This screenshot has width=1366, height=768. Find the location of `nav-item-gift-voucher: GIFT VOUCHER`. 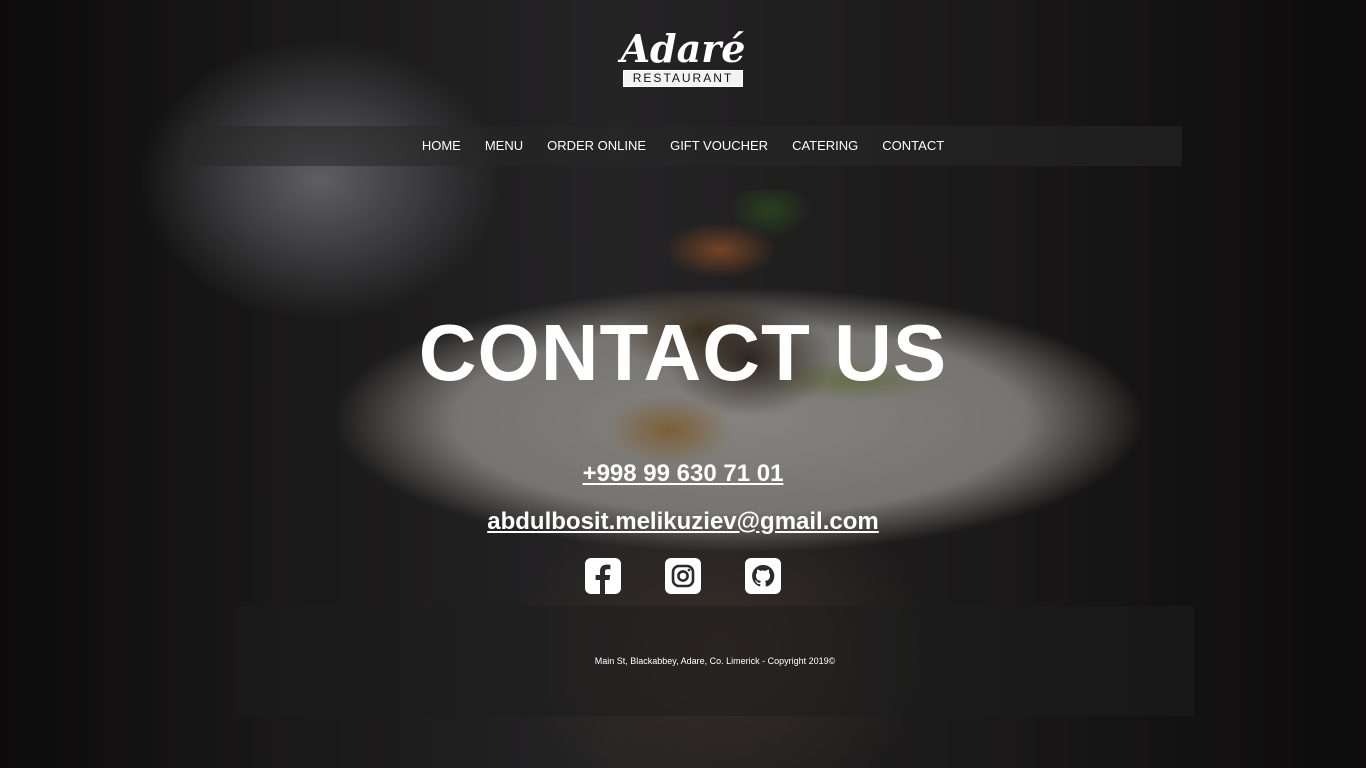

nav-item-gift-voucher: GIFT VOUCHER is located at coordinates (719, 146).